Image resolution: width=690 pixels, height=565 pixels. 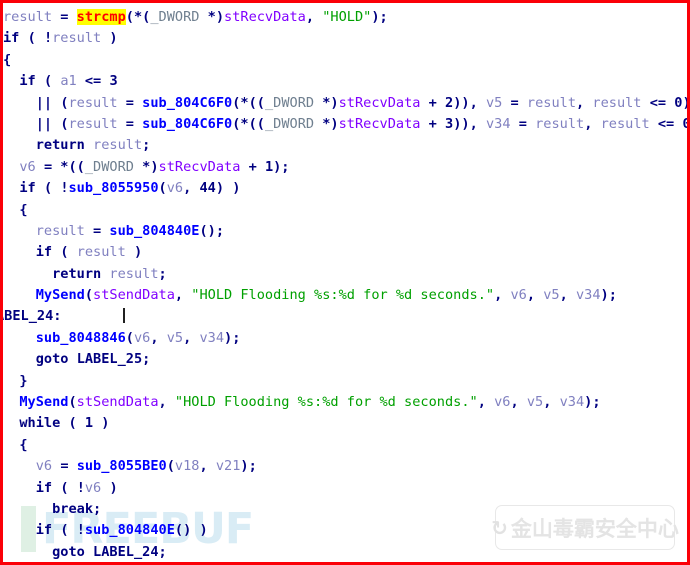 I want to click on code-line: while ( 1 ), so click(x=345, y=423).